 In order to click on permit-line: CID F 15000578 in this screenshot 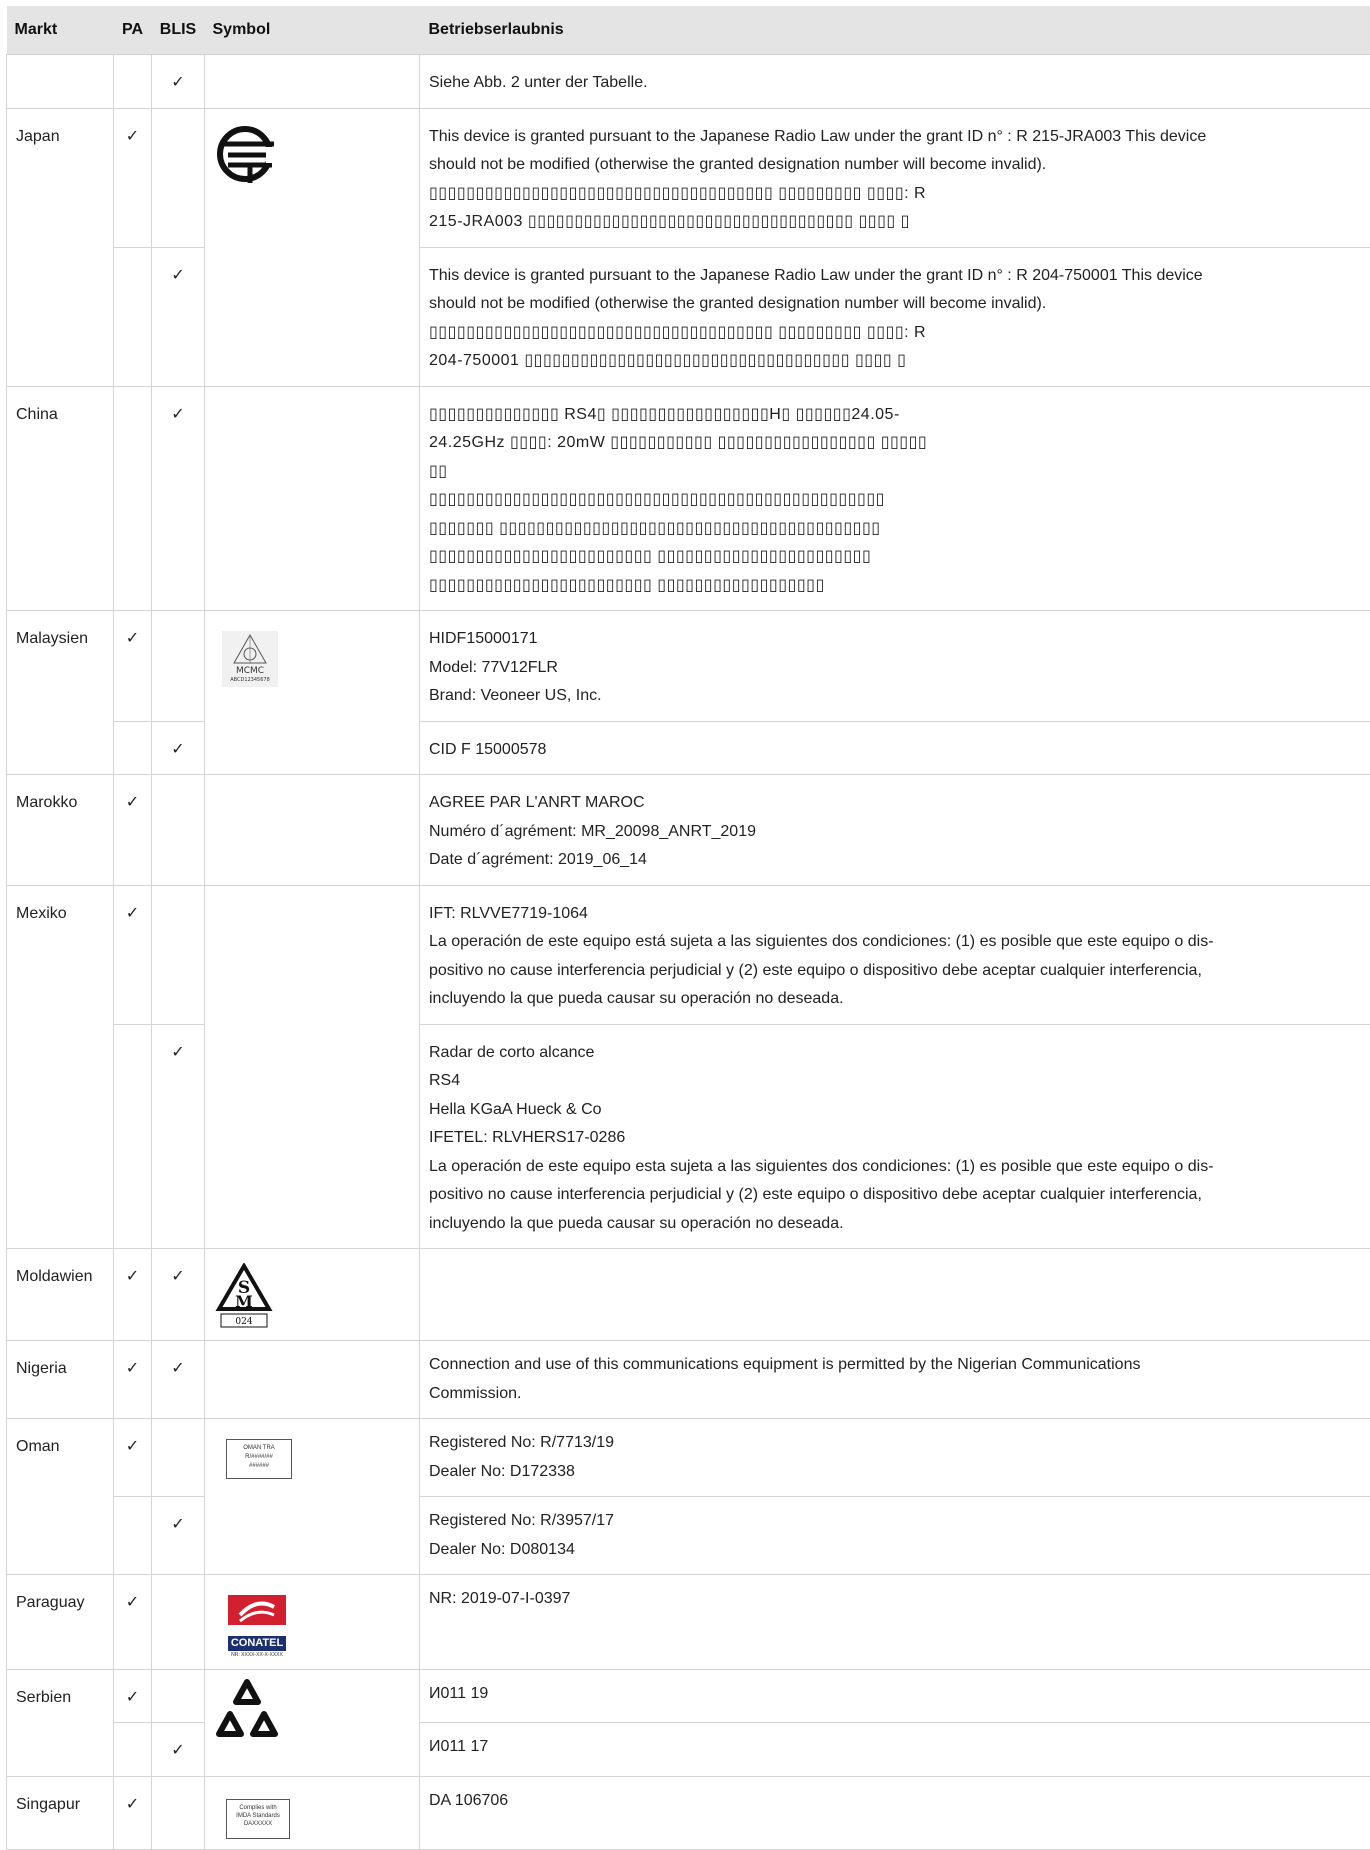, I will do `click(895, 750)`.